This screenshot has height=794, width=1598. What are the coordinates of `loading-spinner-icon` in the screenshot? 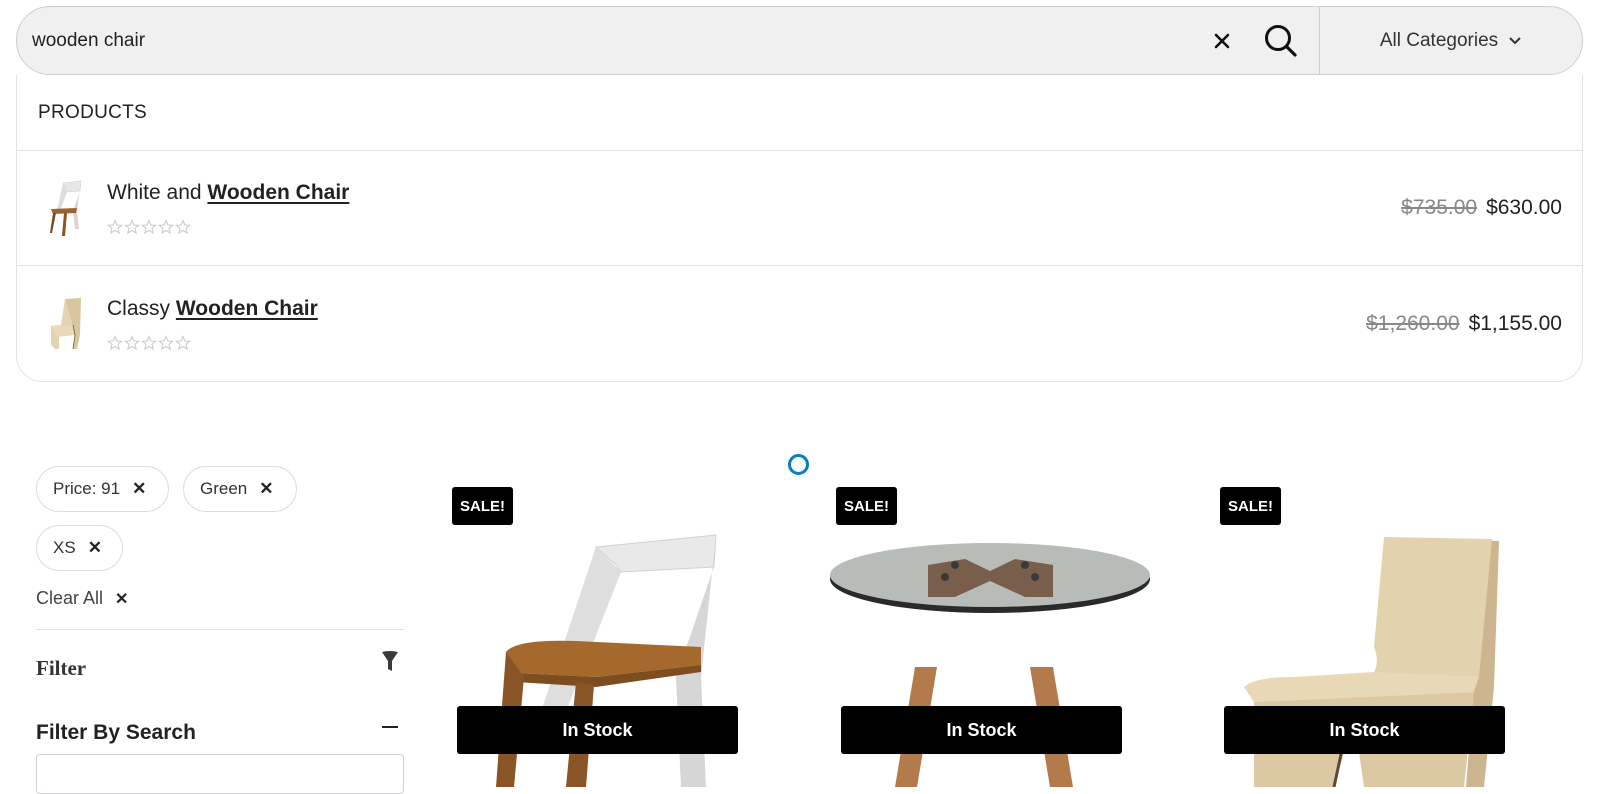 It's located at (798, 464).